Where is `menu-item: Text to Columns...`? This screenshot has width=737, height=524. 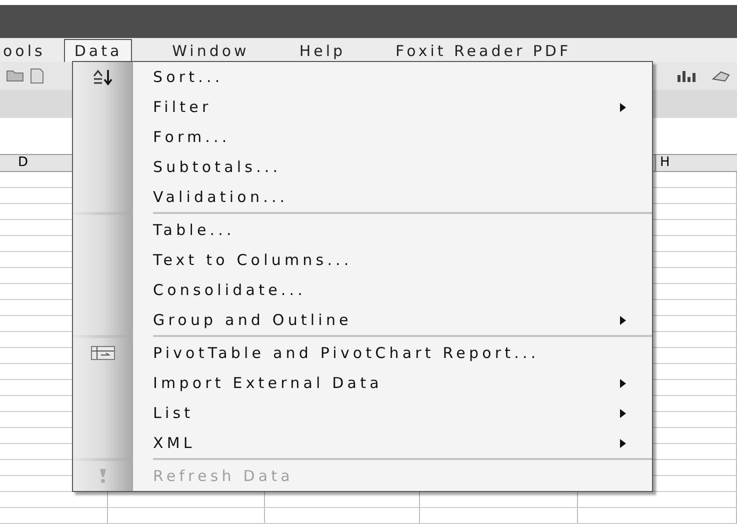
menu-item: Text to Columns... is located at coordinates (362, 260).